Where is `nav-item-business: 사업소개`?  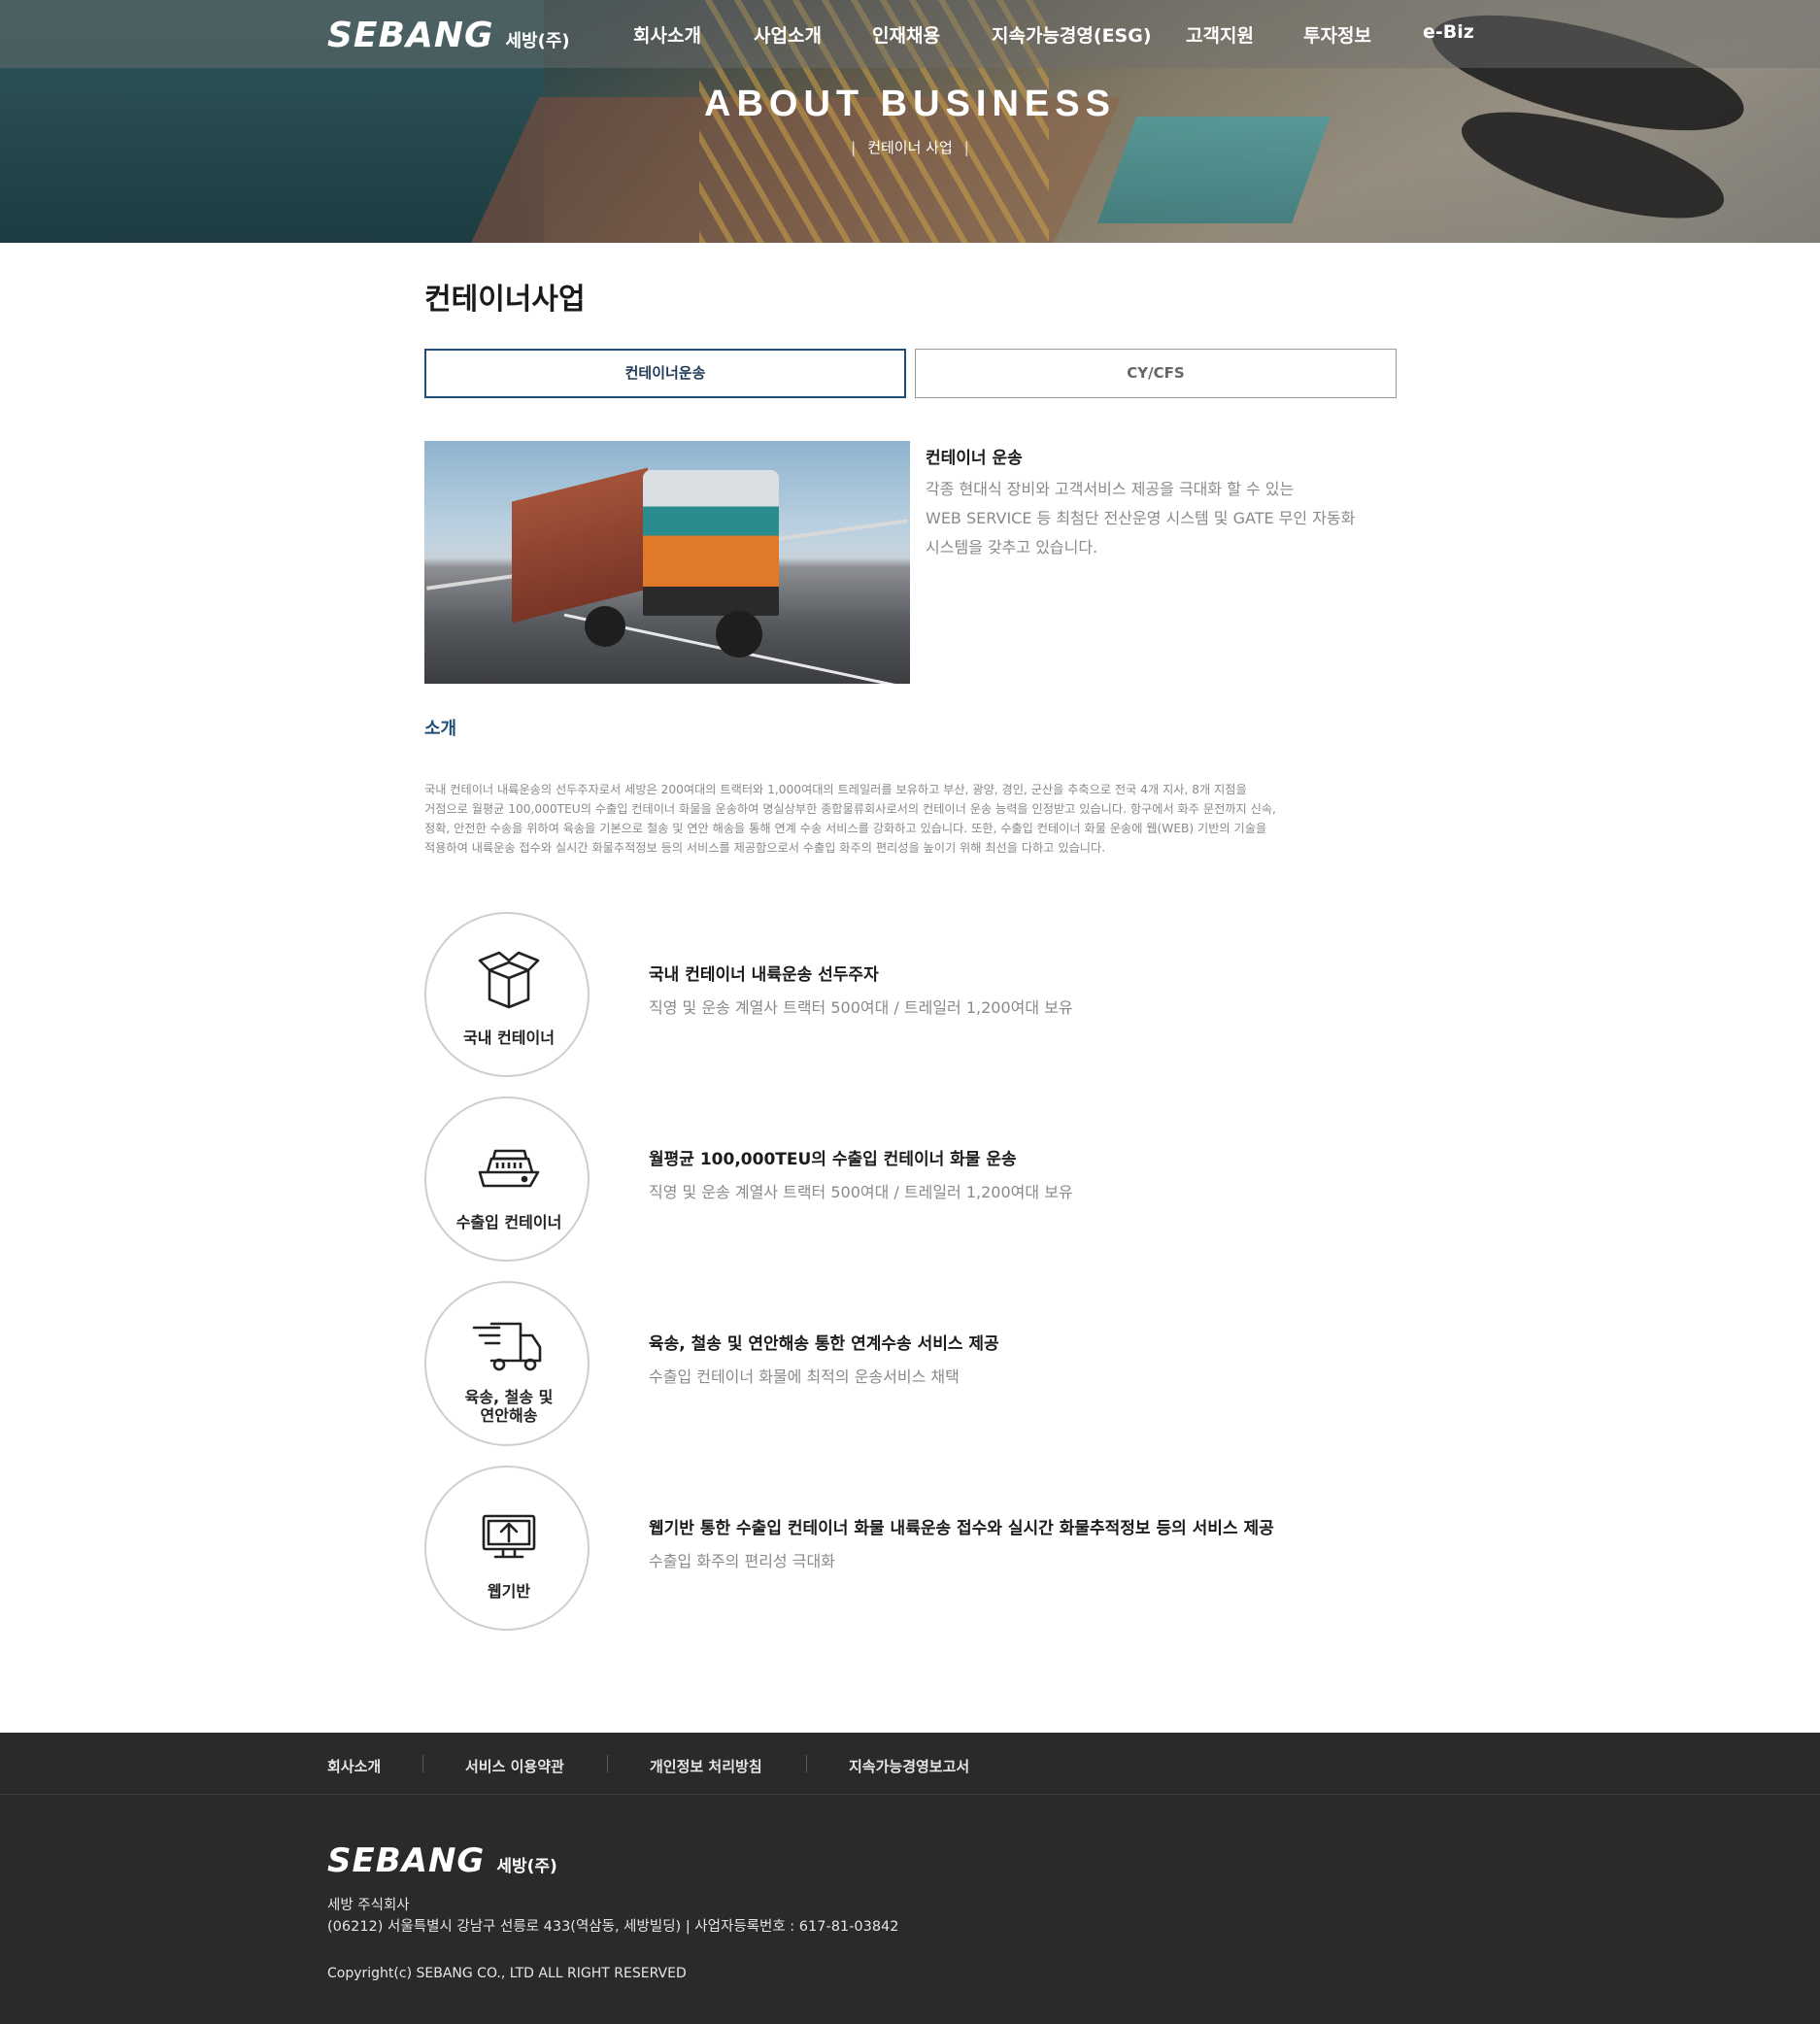
nav-item-business: 사업소개 is located at coordinates (788, 34).